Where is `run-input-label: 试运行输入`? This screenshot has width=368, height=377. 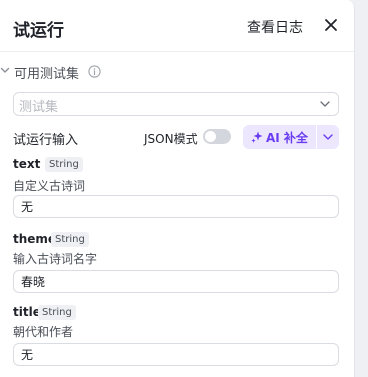 run-input-label: 试运行输入 is located at coordinates (46, 140).